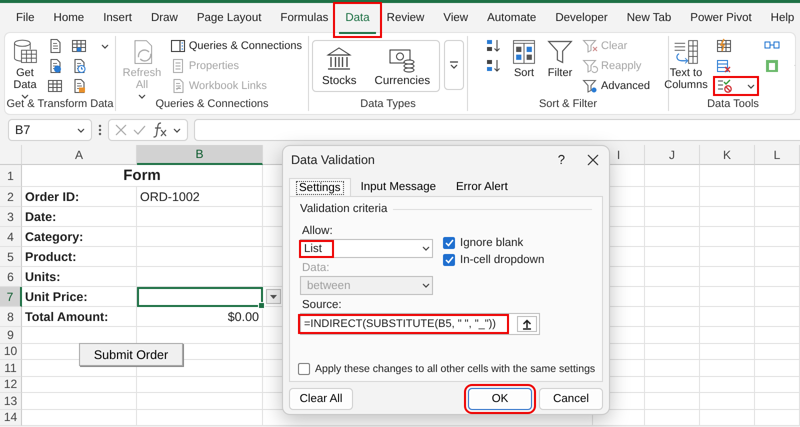  Describe the element at coordinates (11, 352) in the screenshot. I see `row-header: 10` at that location.